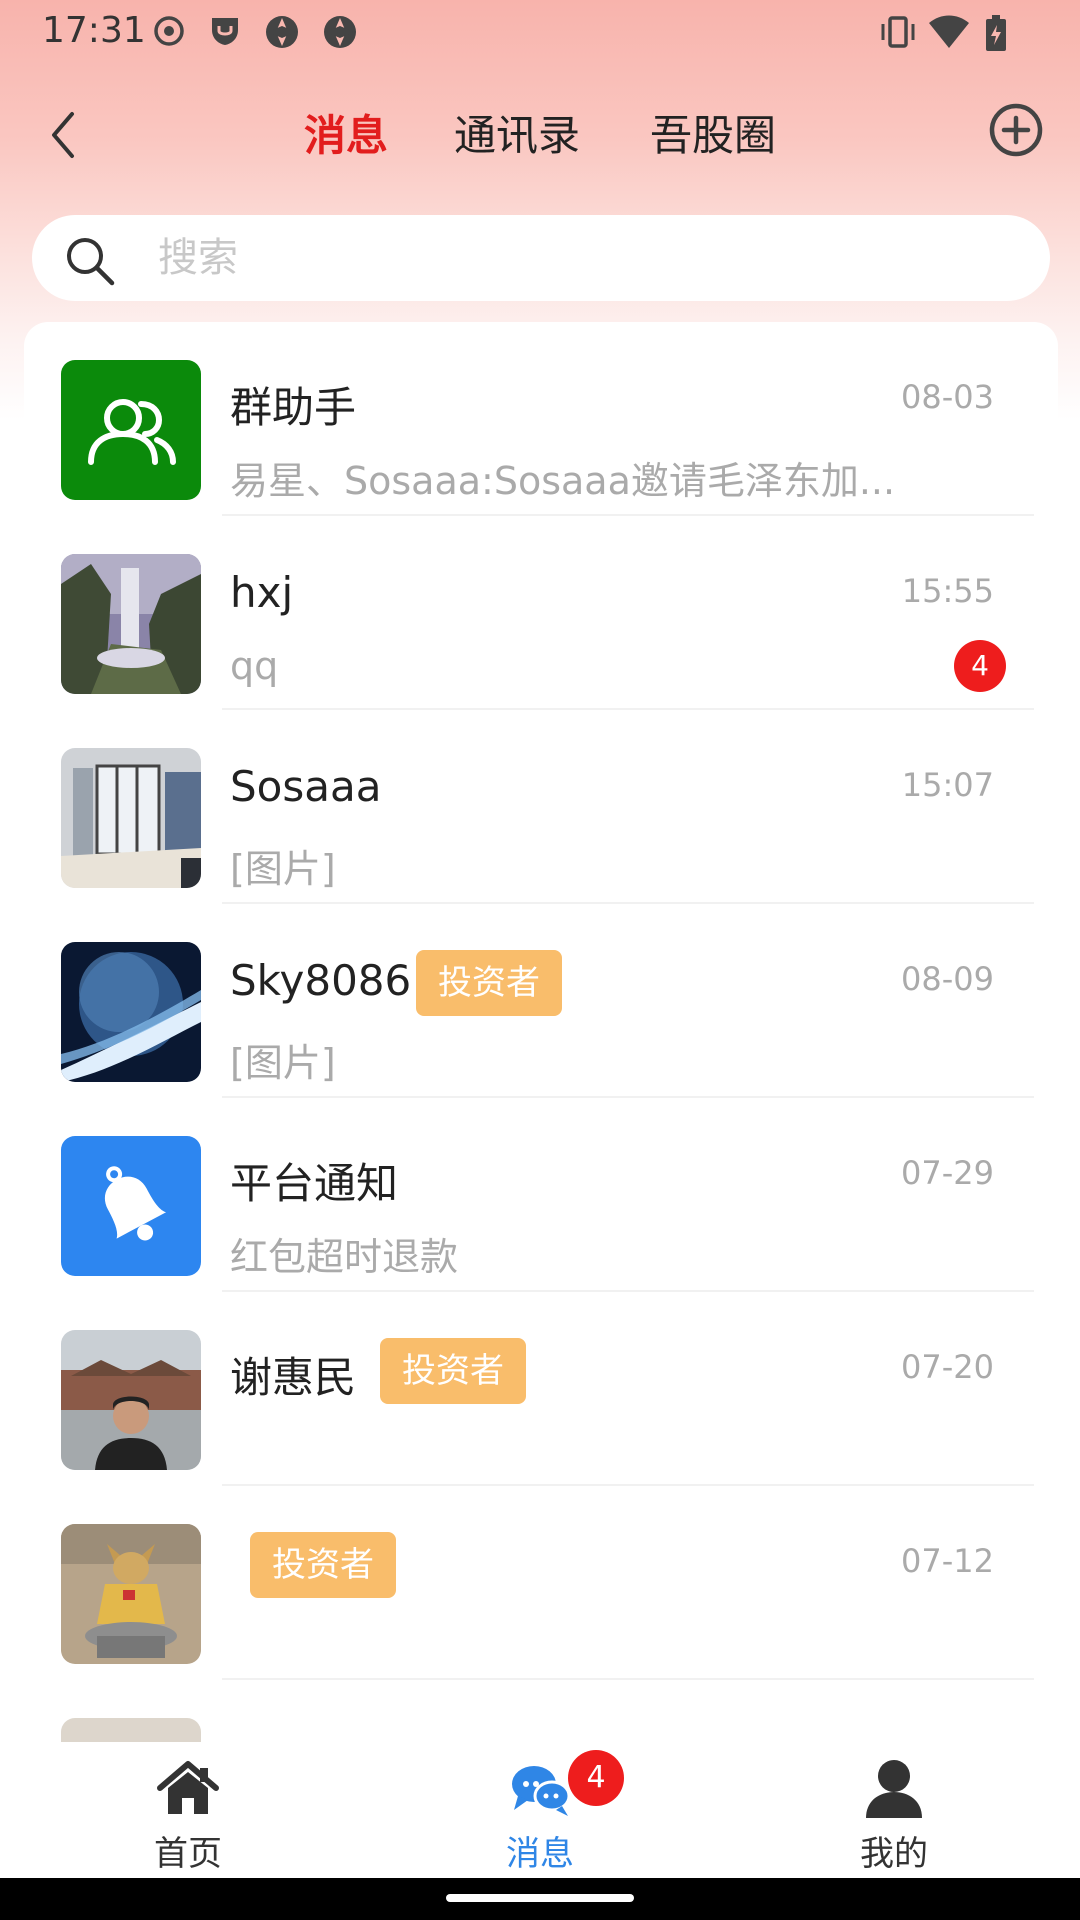 The height and width of the screenshot is (1920, 1080). What do you see at coordinates (321, 980) in the screenshot?
I see `conversation-name: Sky8086` at bounding box center [321, 980].